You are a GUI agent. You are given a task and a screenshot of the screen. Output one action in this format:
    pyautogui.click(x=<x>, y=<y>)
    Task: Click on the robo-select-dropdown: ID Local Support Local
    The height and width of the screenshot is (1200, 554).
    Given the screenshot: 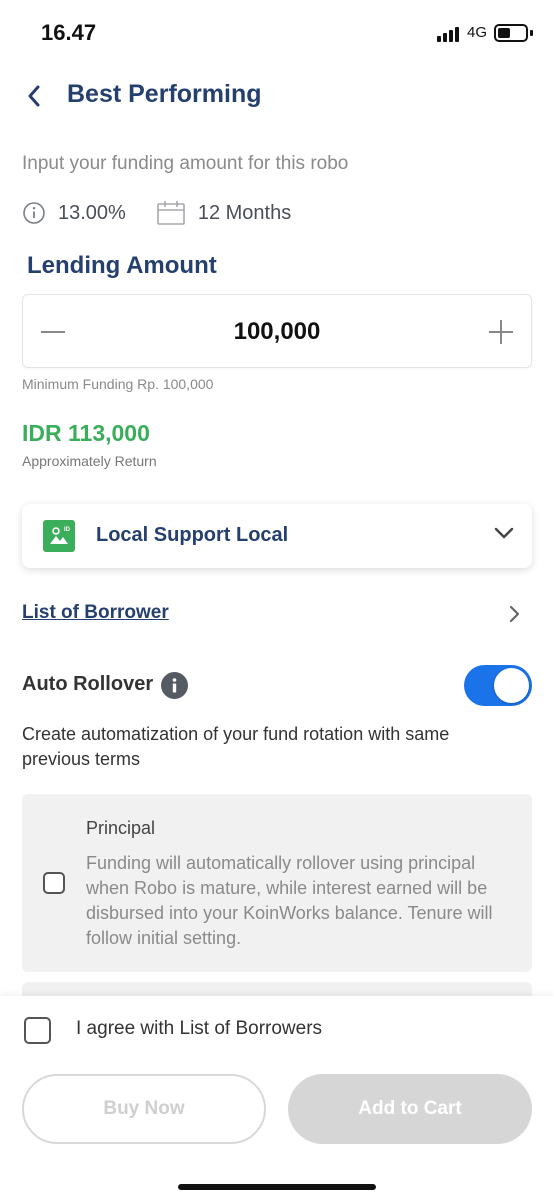 What is the action you would take?
    pyautogui.click(x=277, y=536)
    